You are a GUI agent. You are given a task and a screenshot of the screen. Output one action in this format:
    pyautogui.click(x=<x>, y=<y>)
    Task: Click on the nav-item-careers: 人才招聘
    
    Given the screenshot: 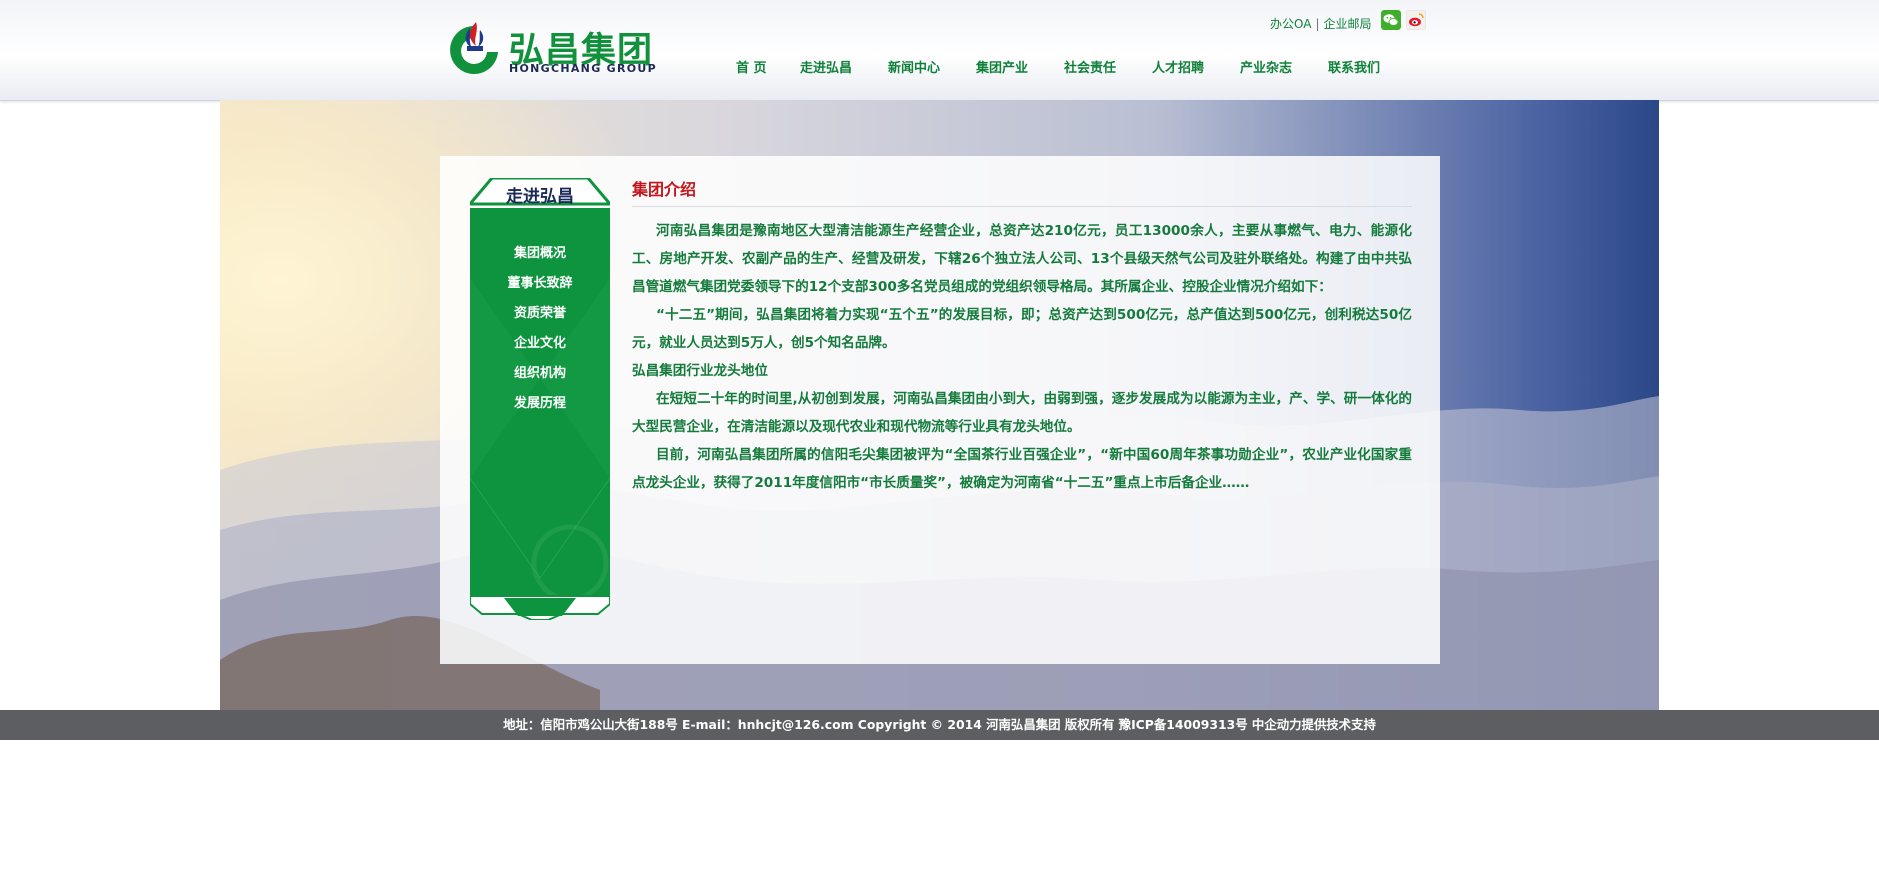 What is the action you would take?
    pyautogui.click(x=1178, y=66)
    